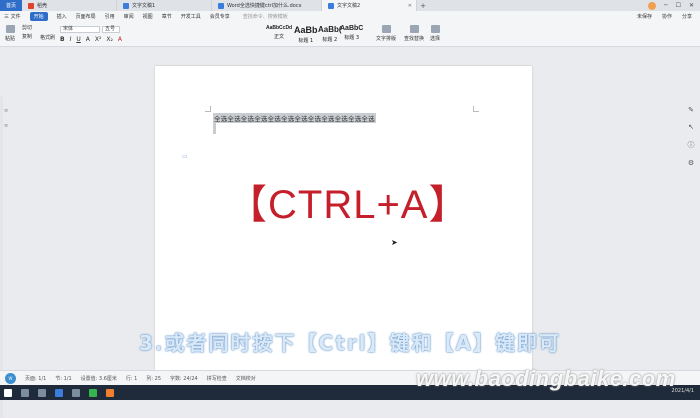 Image resolution: width=700 pixels, height=418 pixels. Describe the element at coordinates (435, 39) in the screenshot. I see `select-label: 选择` at that location.